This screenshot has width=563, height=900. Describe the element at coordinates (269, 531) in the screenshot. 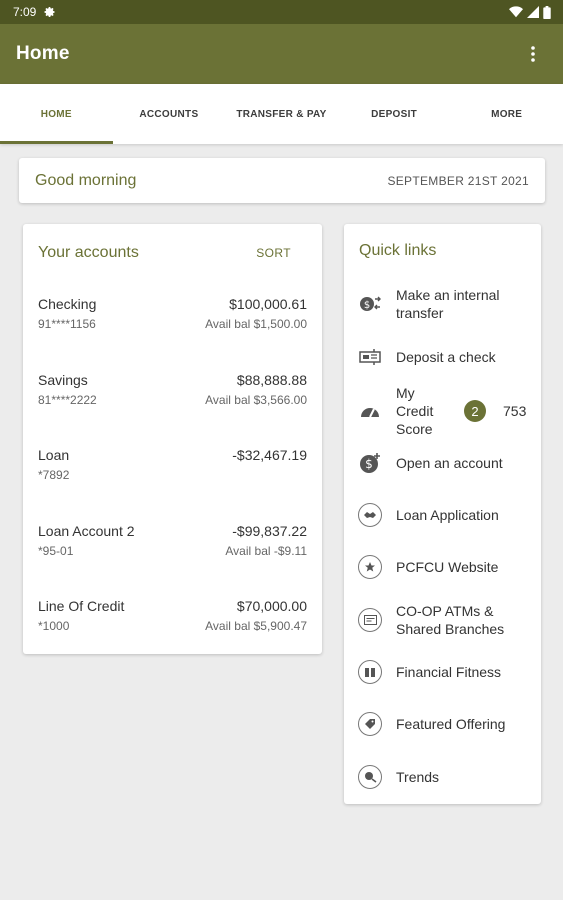

I see `account-balance: -$99,837.22` at that location.